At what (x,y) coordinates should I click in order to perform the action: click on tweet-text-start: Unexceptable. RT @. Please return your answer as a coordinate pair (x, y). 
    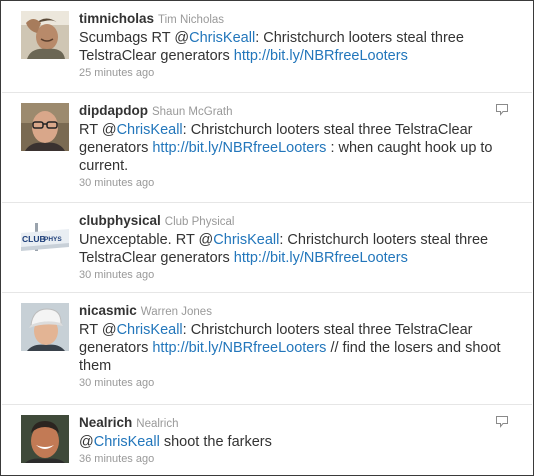
    Looking at the image, I should click on (146, 240).